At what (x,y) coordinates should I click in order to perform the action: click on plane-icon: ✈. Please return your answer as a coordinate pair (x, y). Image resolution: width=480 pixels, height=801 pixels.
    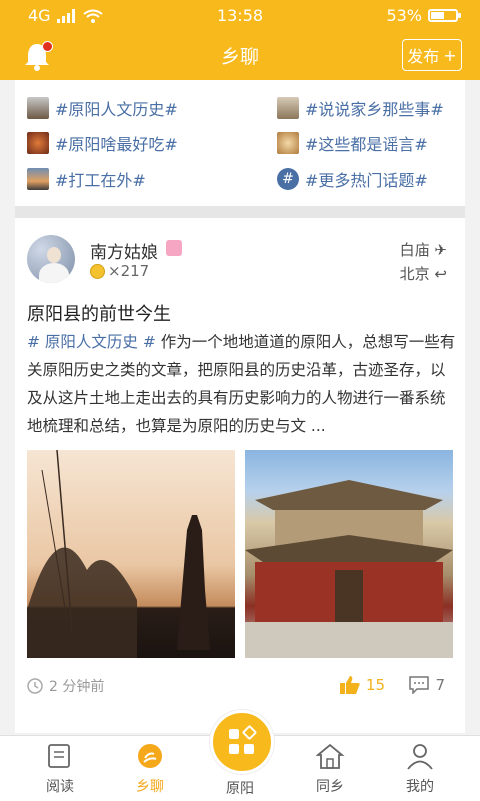
    Looking at the image, I should click on (440, 250).